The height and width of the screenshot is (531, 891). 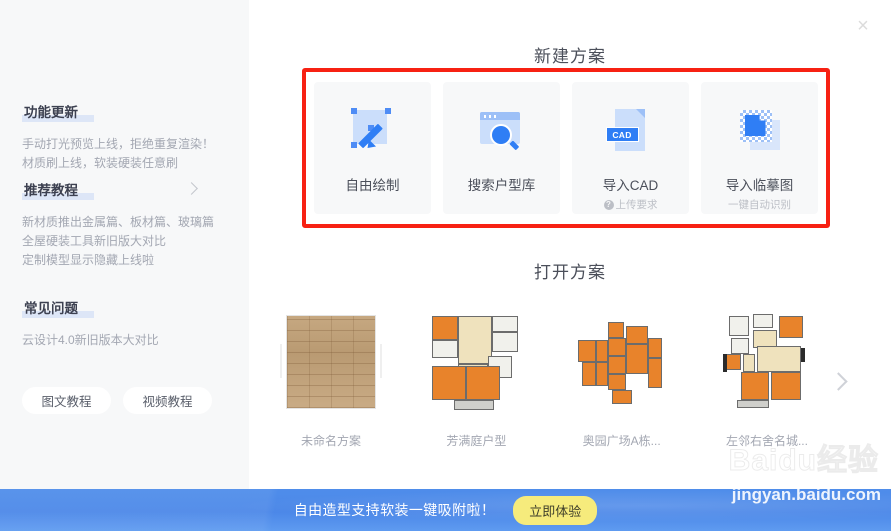 I want to click on sidebar-line: 材质刷上线，软装硬装任意刷, so click(x=100, y=163).